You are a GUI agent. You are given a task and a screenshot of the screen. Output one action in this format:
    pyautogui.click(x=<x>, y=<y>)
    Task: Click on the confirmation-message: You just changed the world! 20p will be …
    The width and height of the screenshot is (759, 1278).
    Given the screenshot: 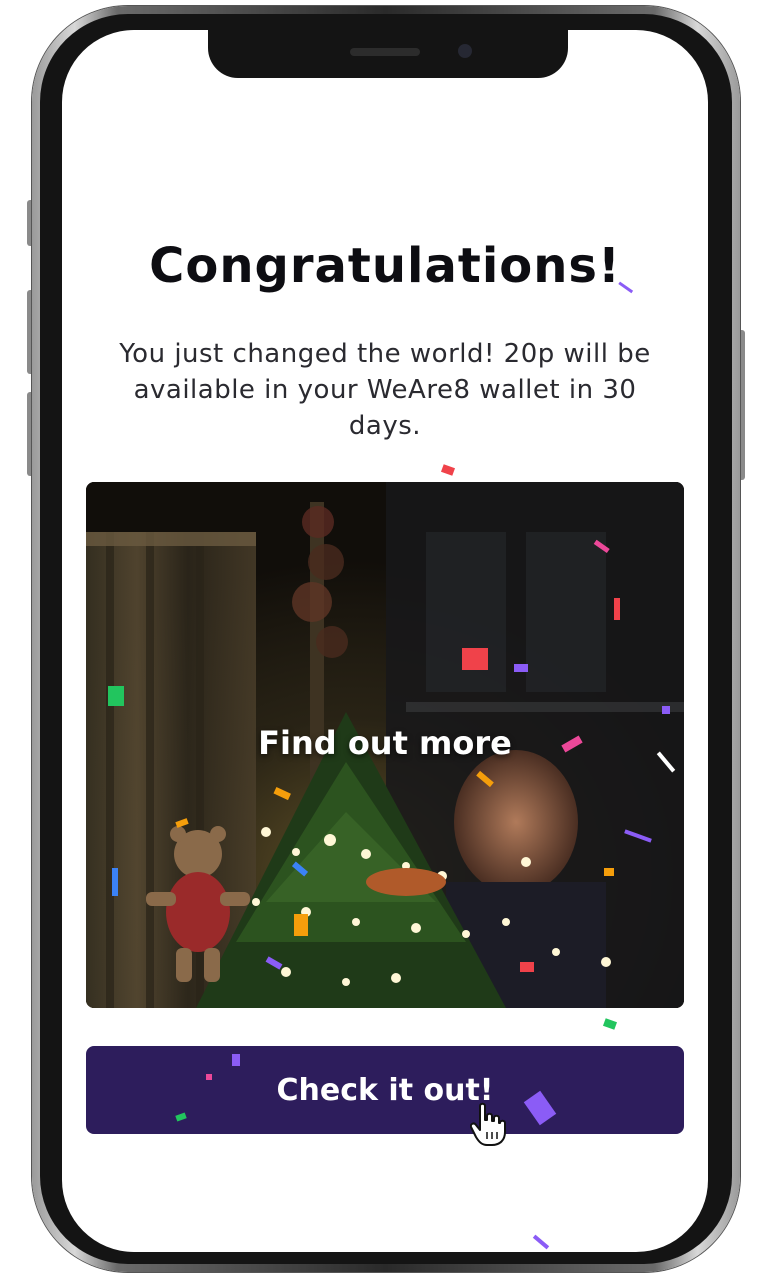 What is the action you would take?
    pyautogui.click(x=385, y=390)
    